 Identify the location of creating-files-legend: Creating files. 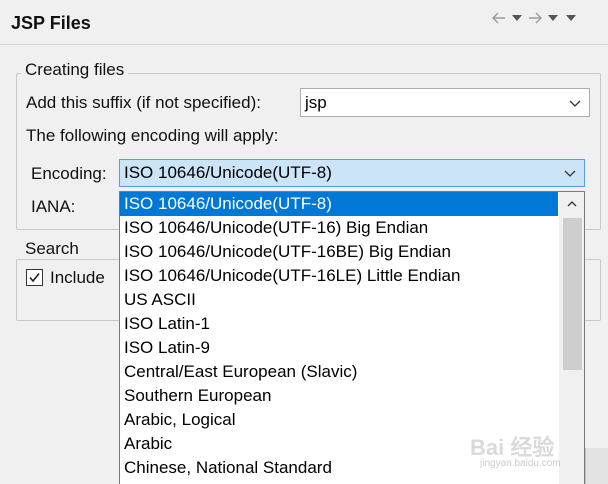
(75, 70).